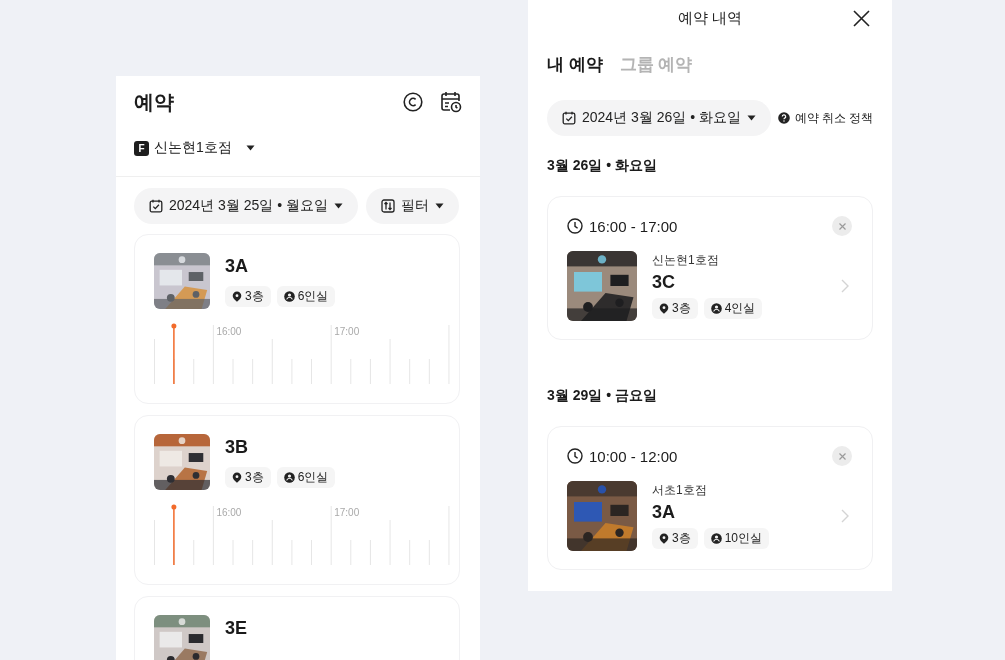 This screenshot has height=660, width=1005. I want to click on booking-time: 16:00 - 17:00, so click(622, 226).